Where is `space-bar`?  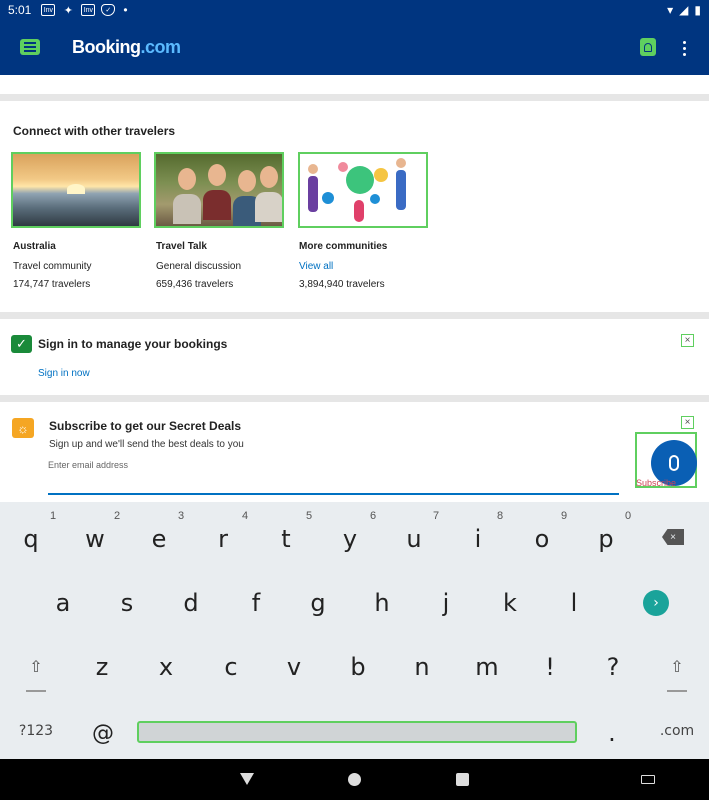 space-bar is located at coordinates (357, 732).